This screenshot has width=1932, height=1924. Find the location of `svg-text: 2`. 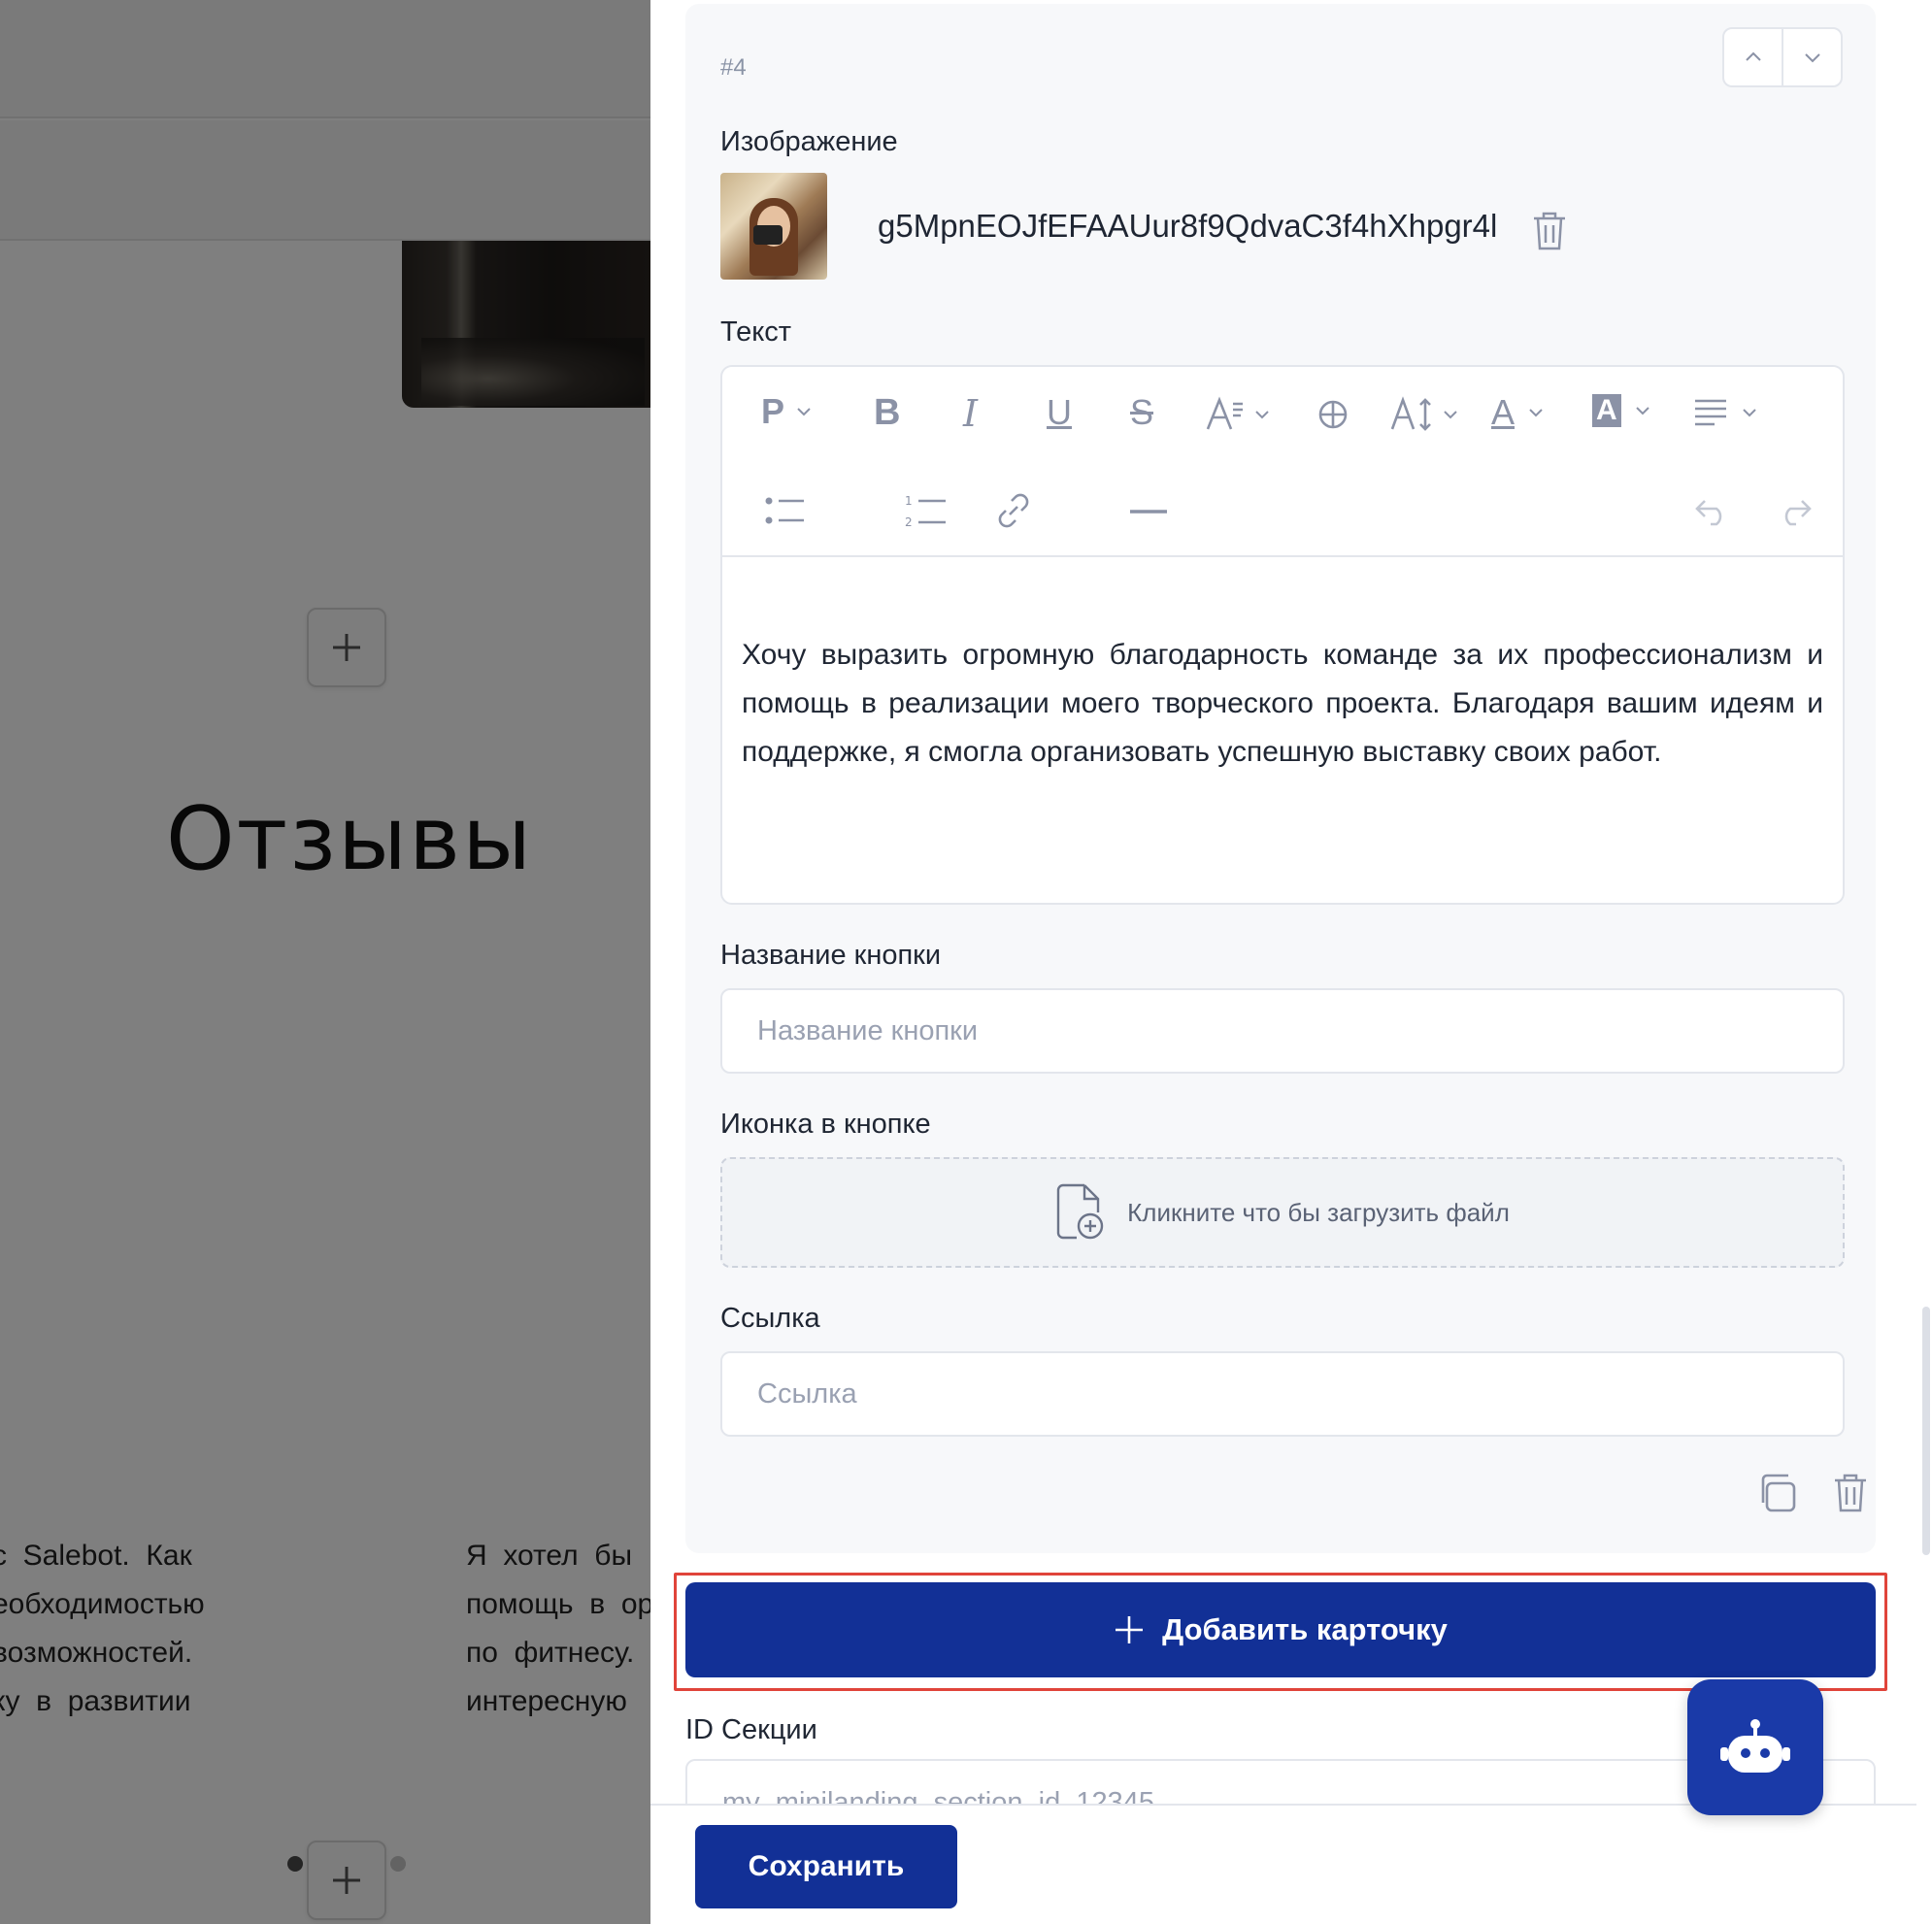

svg-text: 2 is located at coordinates (909, 522).